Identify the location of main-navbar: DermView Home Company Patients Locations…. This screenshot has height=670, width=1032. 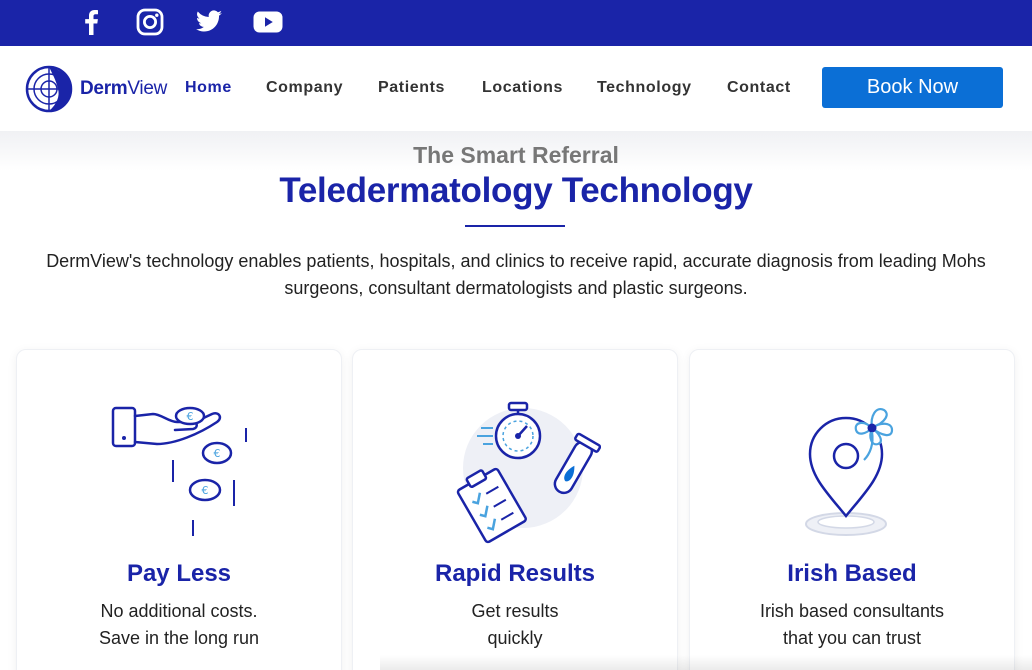
(516, 88).